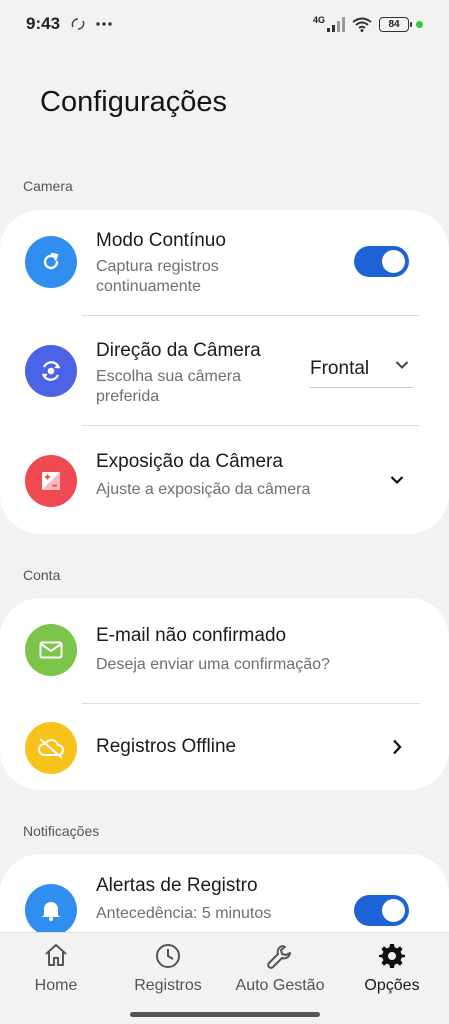 The image size is (449, 1024). I want to click on section-label-notifications: Notificações, so click(61, 831).